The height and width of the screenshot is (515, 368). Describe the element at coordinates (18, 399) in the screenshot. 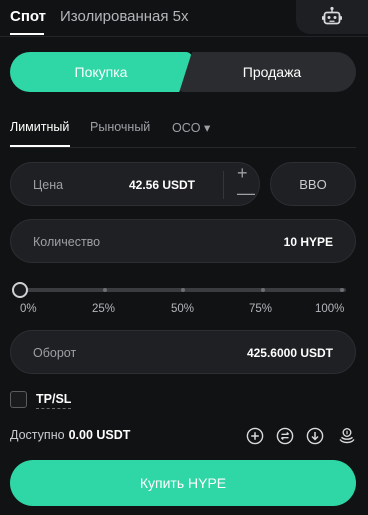

I see `tpsl-checkbox` at that location.